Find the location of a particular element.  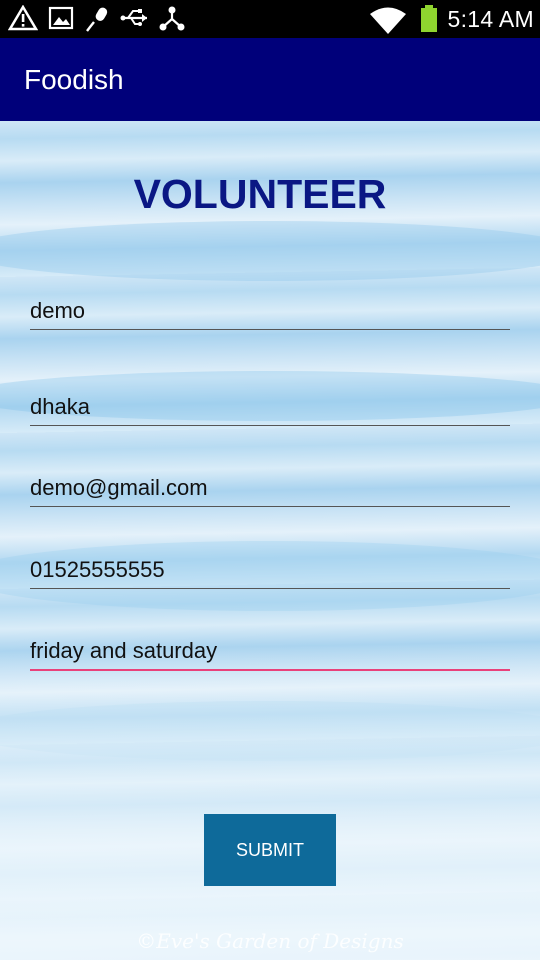

submit-button: SUBMIT is located at coordinates (270, 850).